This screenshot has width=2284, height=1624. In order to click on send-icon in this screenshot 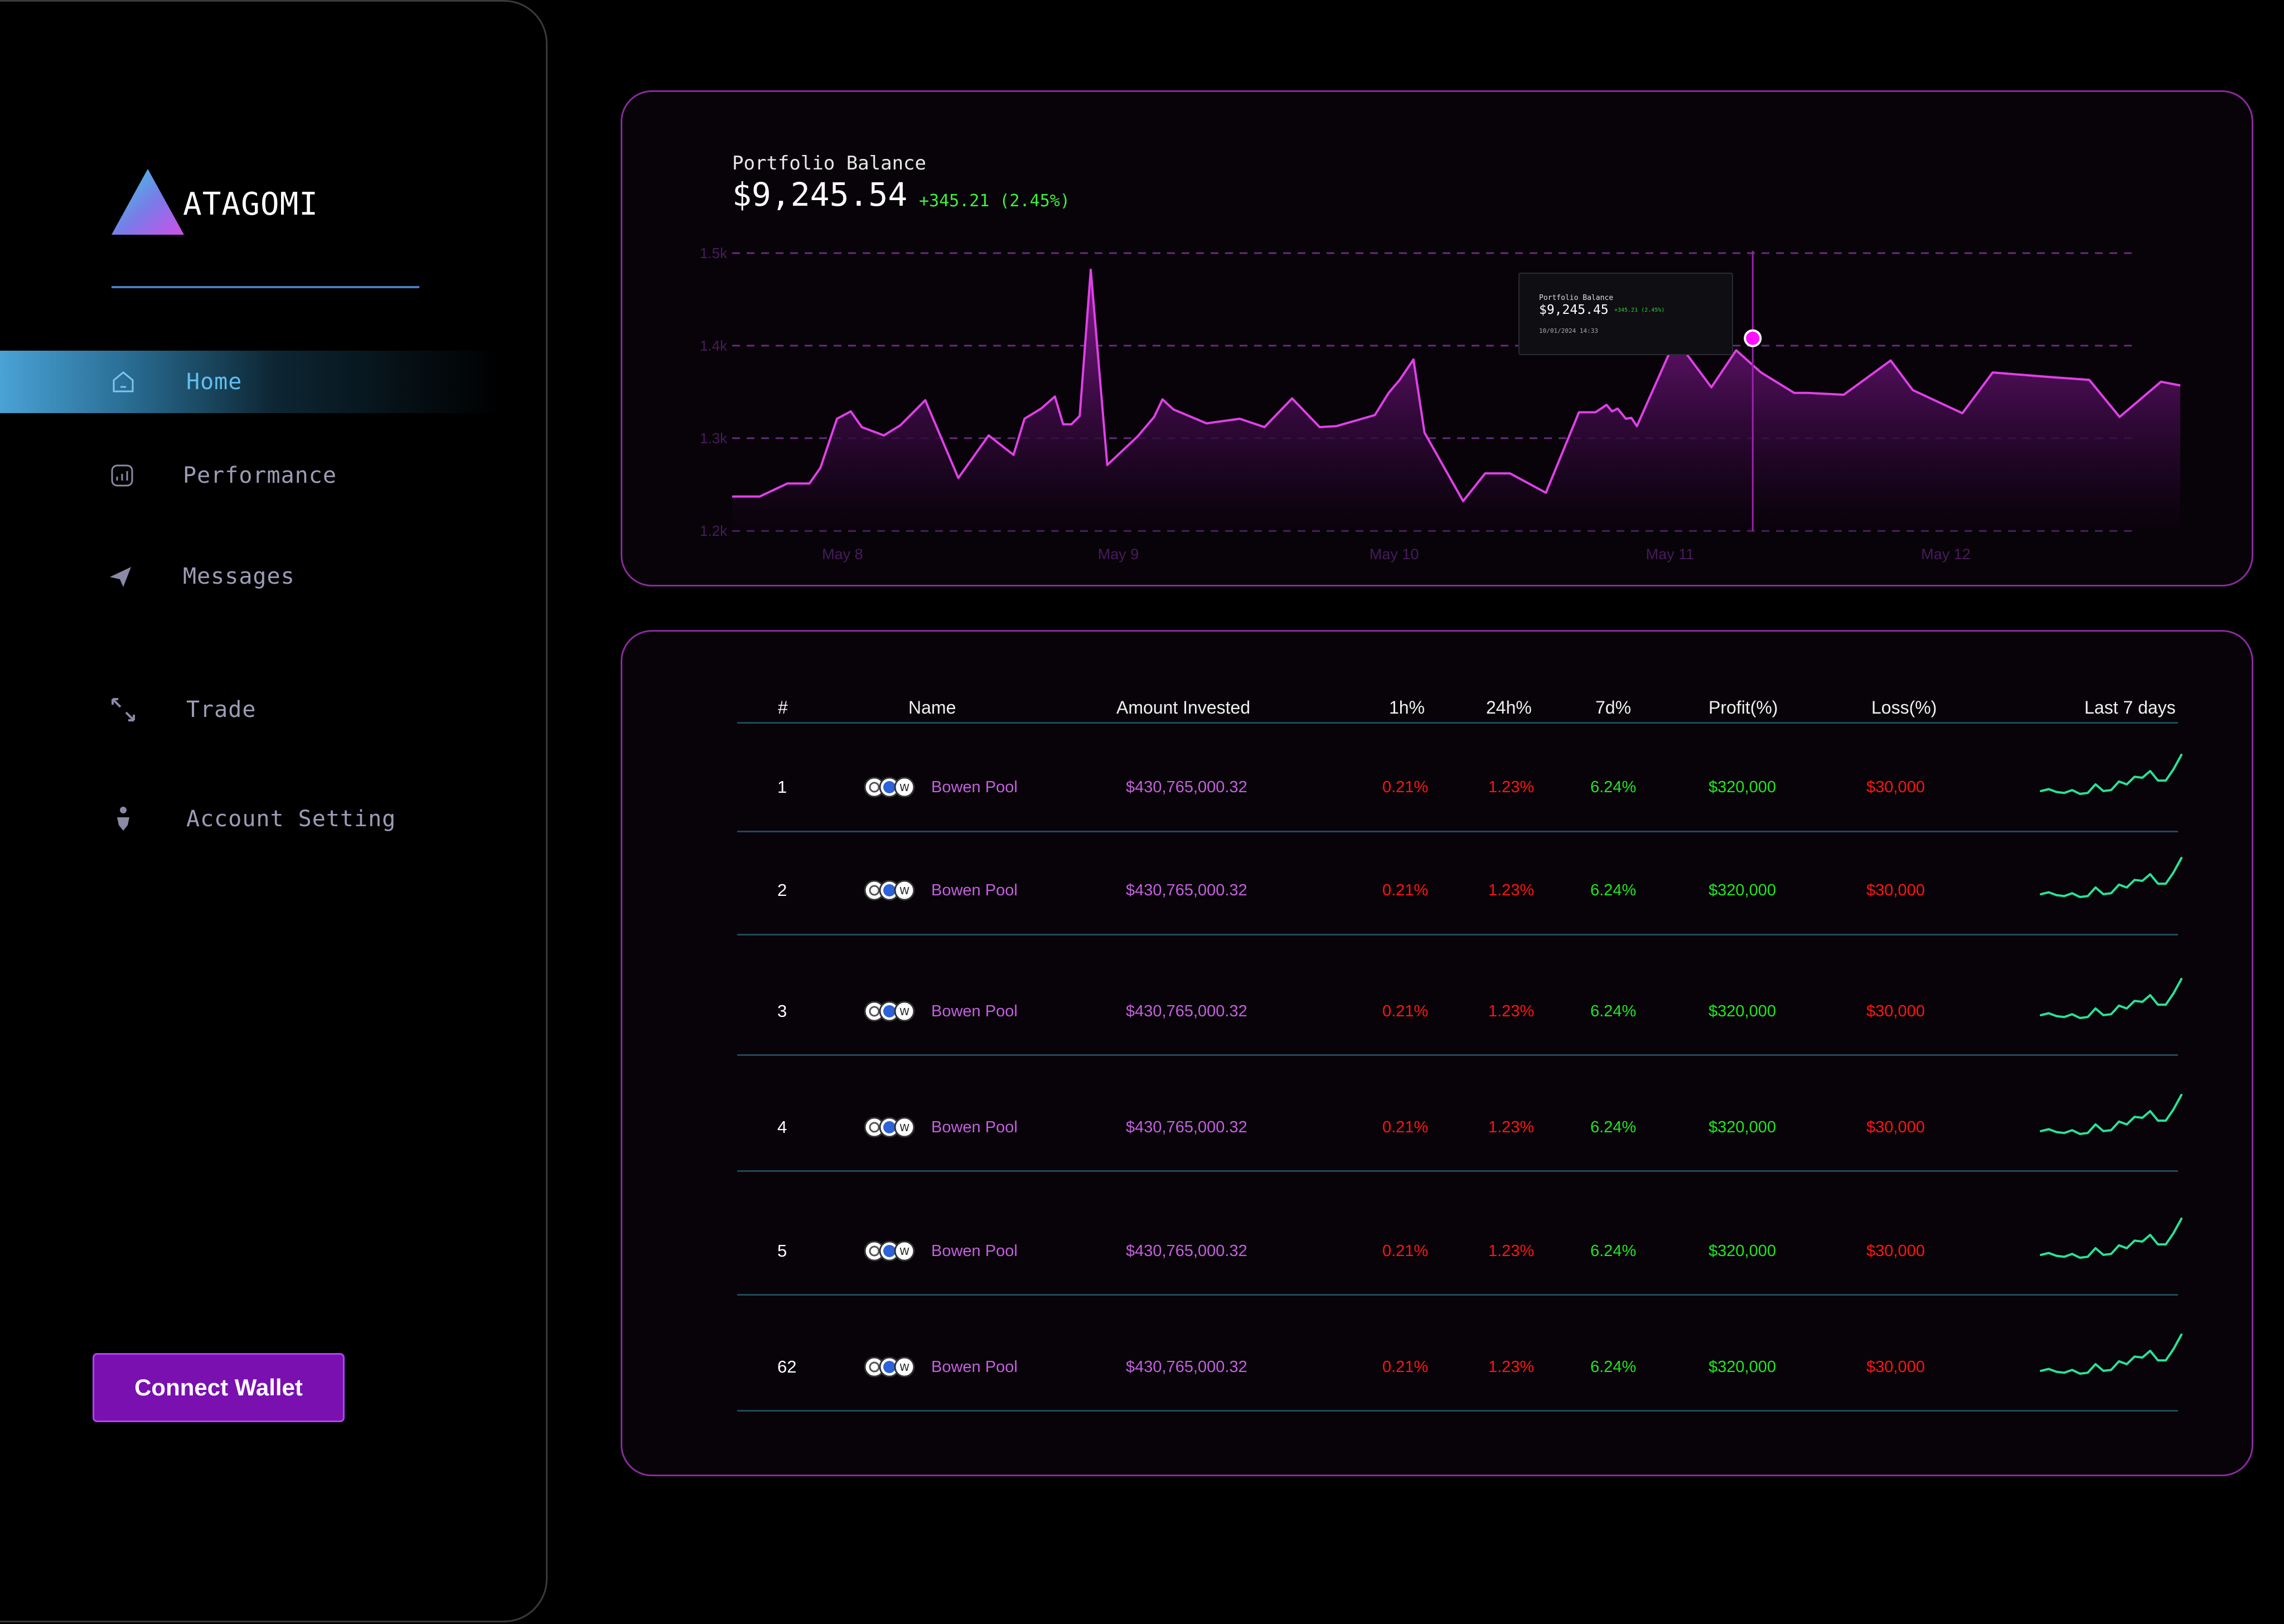, I will do `click(120, 577)`.